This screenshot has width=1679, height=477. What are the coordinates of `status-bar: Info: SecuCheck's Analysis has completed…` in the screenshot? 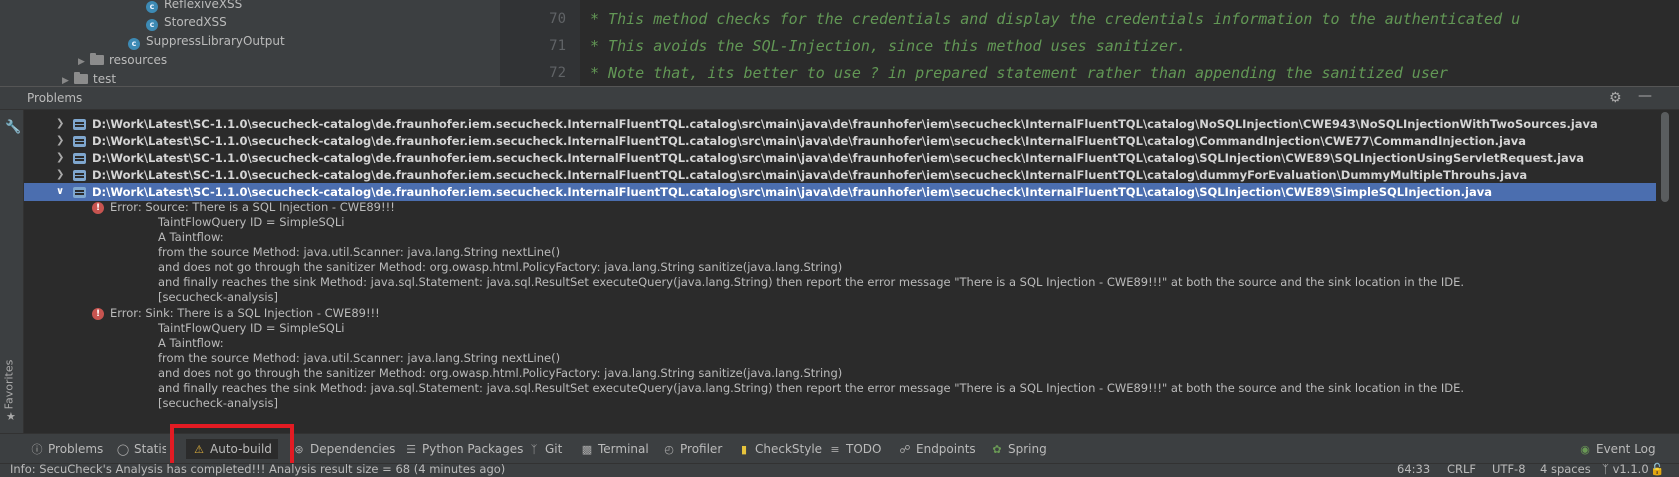 It's located at (839, 469).